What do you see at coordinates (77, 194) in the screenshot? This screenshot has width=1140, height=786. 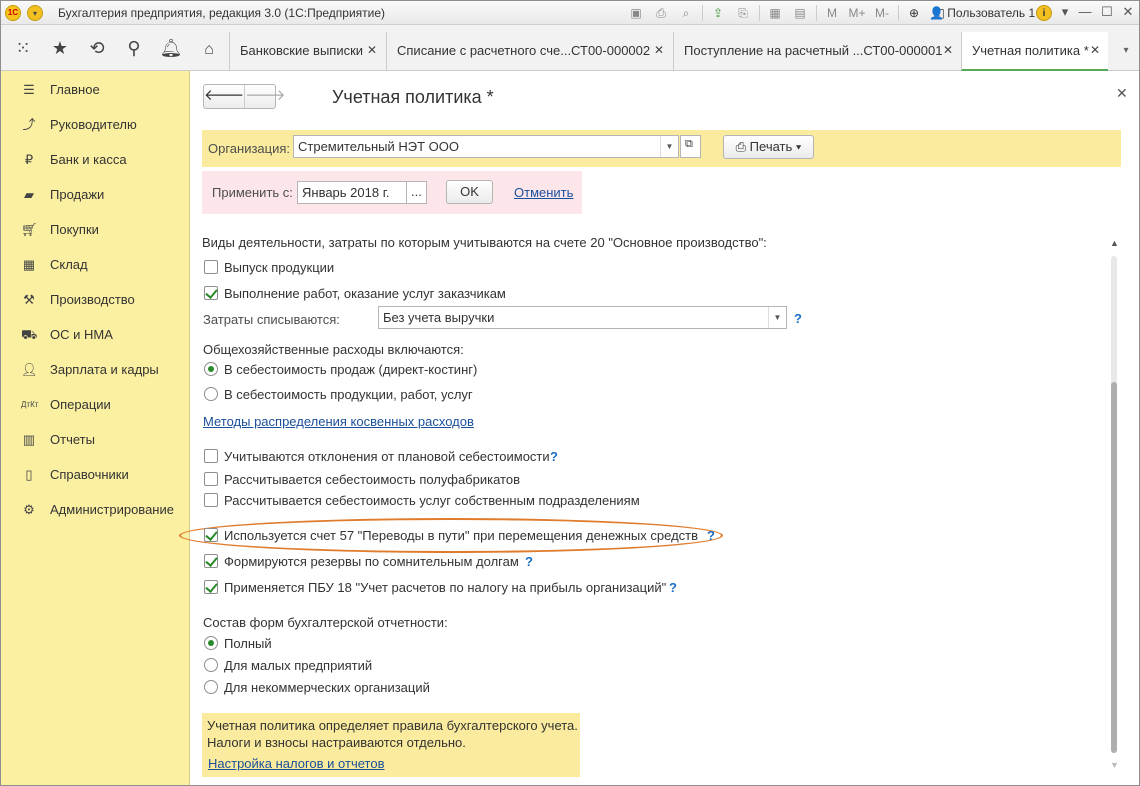 I see `sidebar-item-label: Продажи` at bounding box center [77, 194].